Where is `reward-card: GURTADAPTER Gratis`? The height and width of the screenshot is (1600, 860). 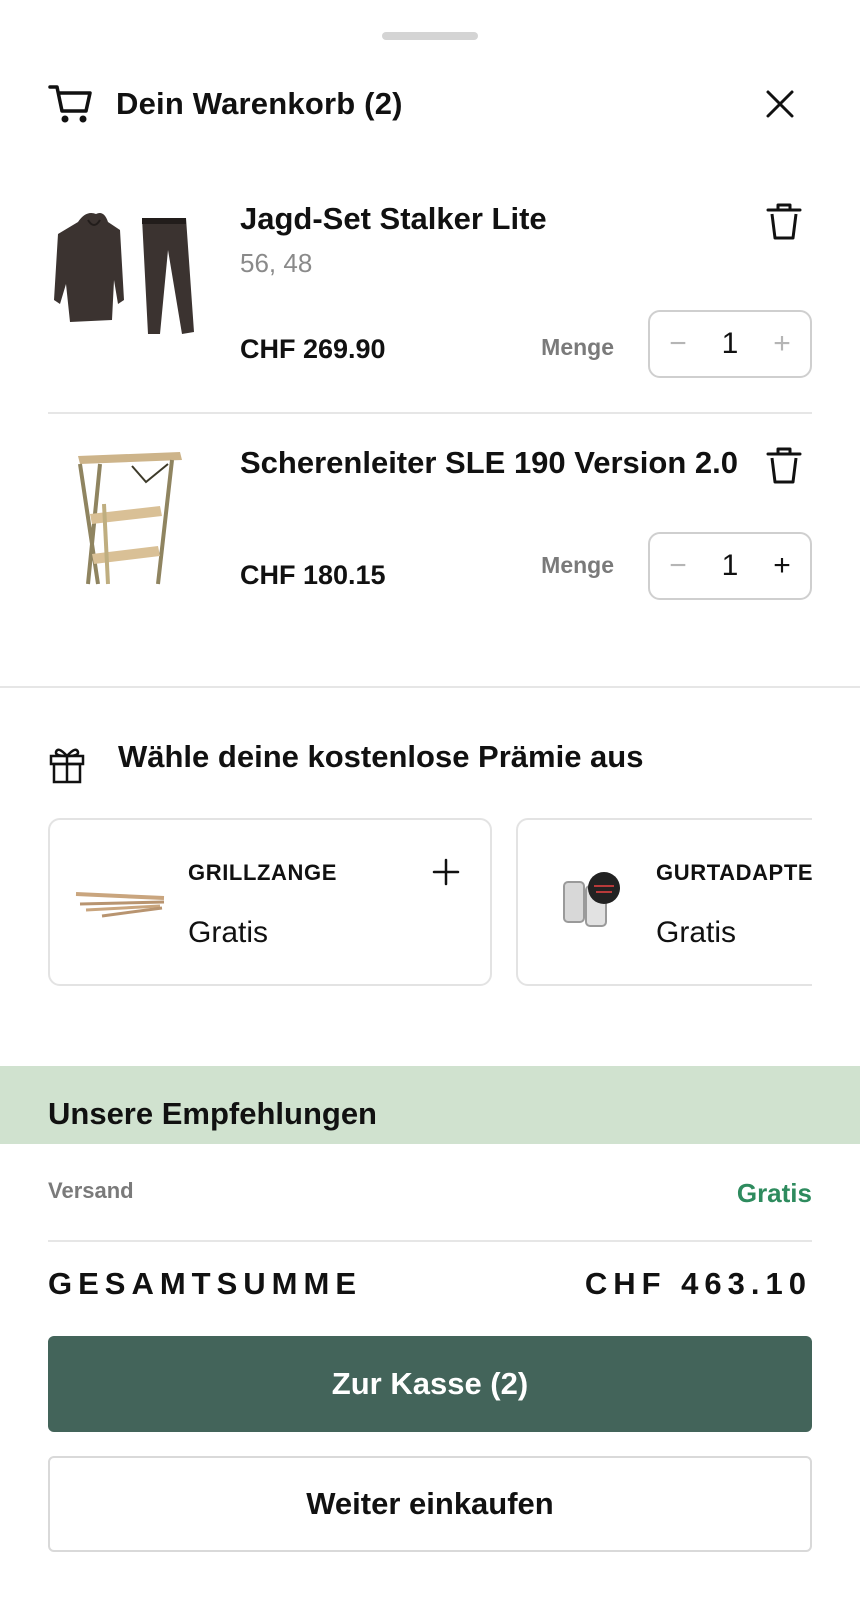
reward-card: GURTADAPTER Gratis is located at coordinates (664, 902).